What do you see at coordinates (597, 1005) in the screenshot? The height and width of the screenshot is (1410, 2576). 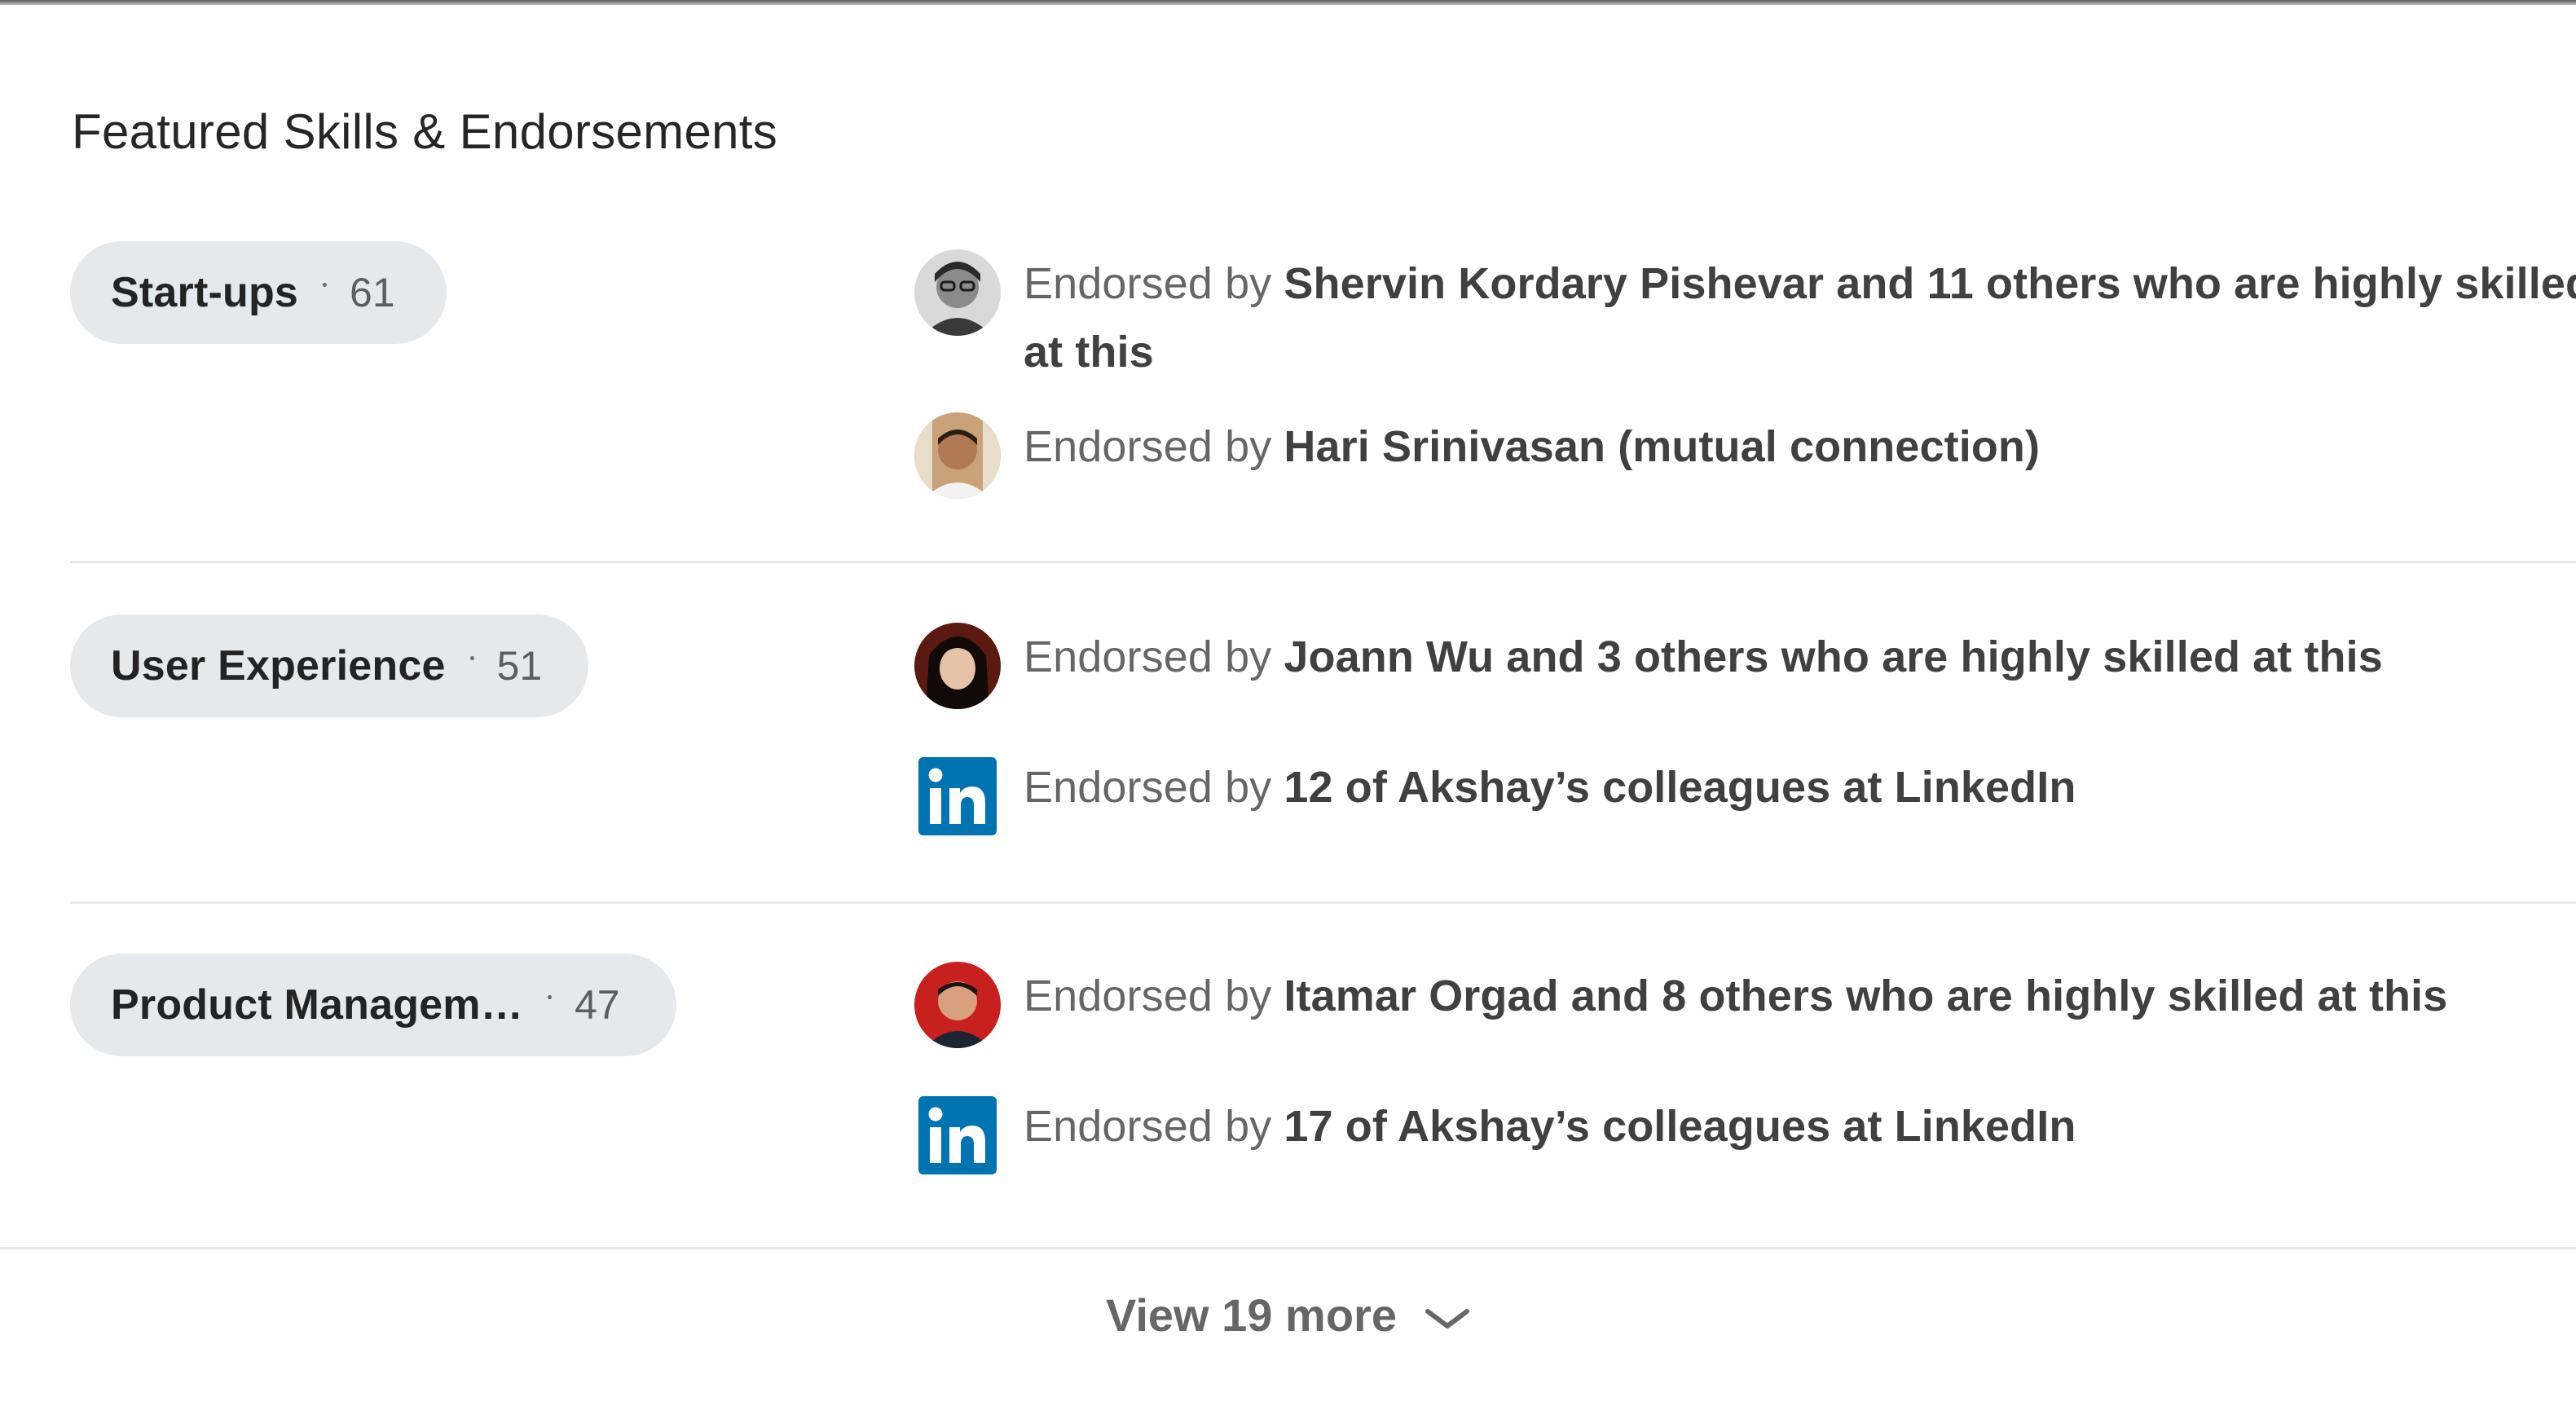 I see `endorsement-count: 47` at bounding box center [597, 1005].